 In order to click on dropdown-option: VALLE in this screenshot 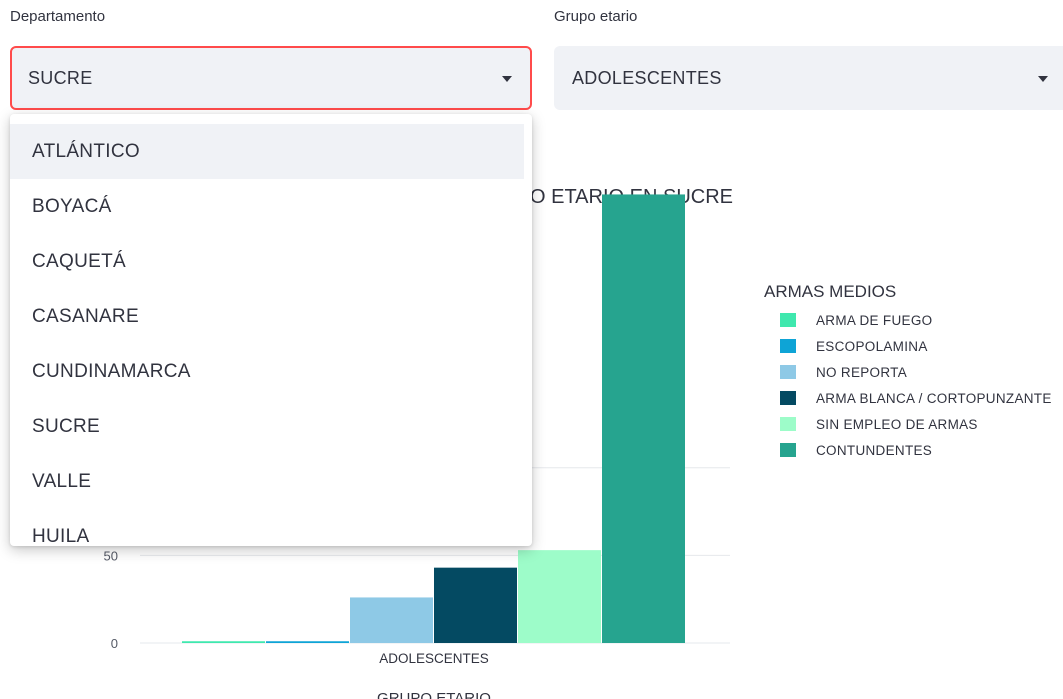, I will do `click(267, 481)`.